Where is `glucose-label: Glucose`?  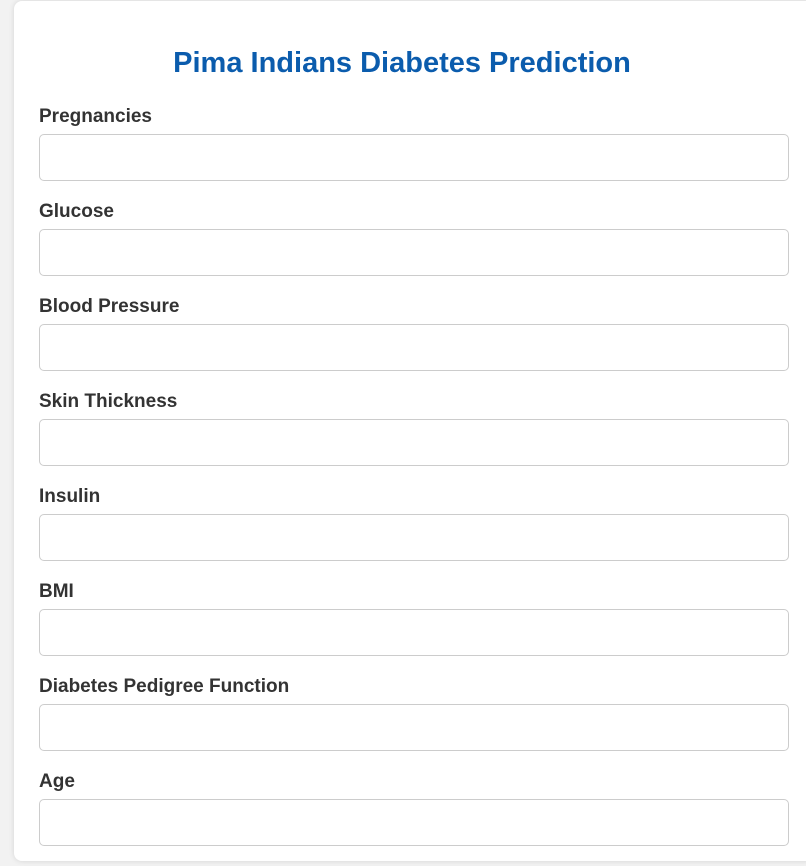
glucose-label: Glucose is located at coordinates (76, 211).